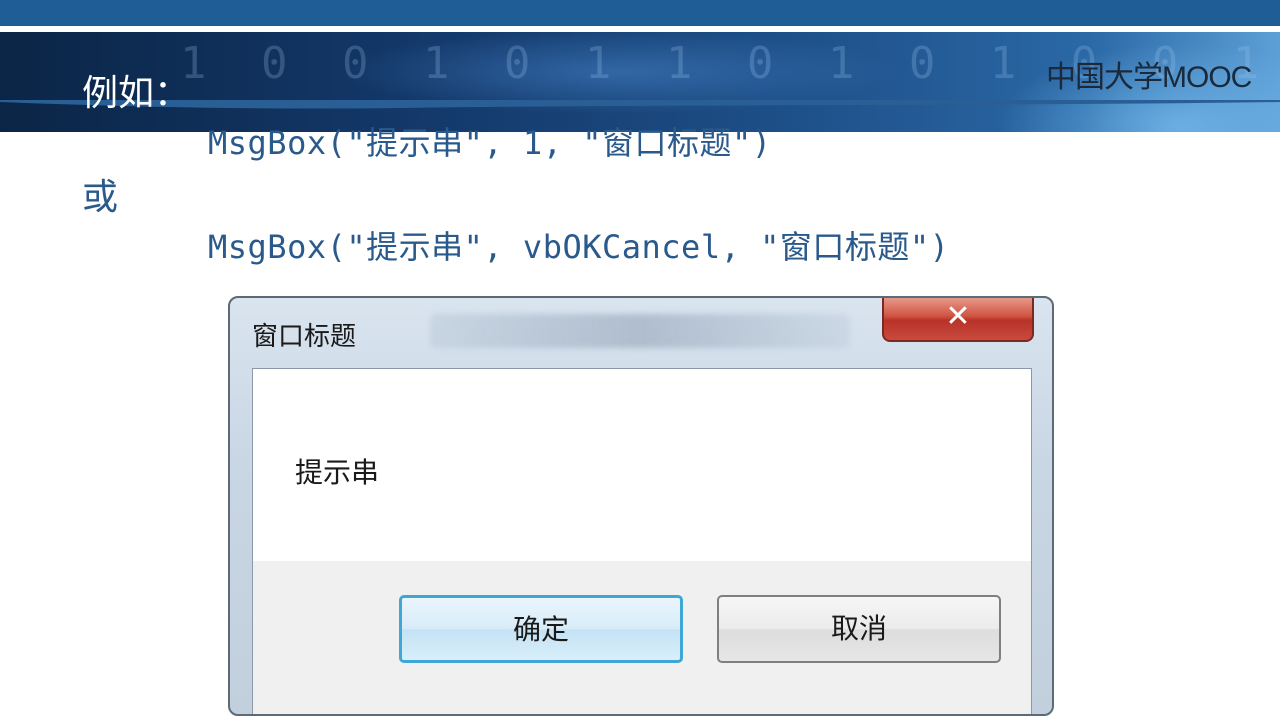  Describe the element at coordinates (304, 337) in the screenshot. I see `dialog-title: 窗口标题` at that location.